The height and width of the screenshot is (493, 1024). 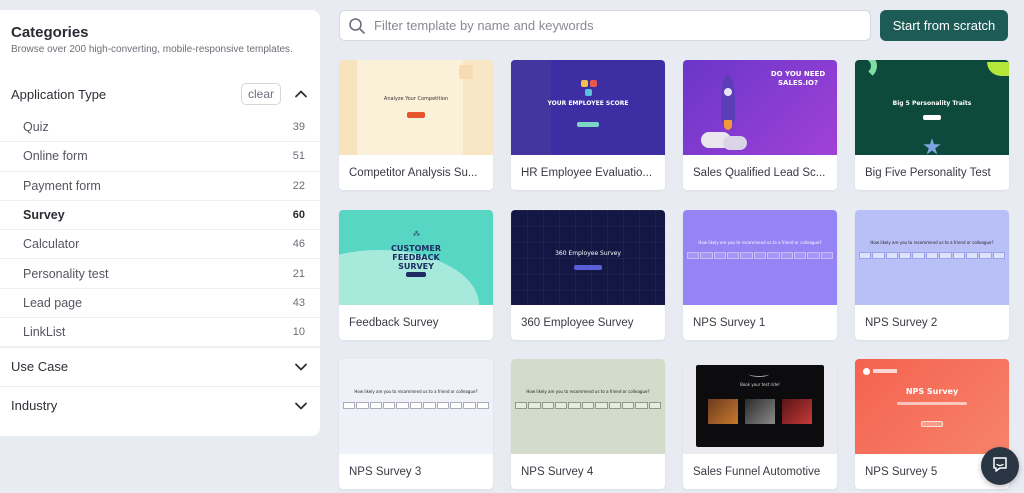 I want to click on category-label: Online form, so click(x=55, y=156).